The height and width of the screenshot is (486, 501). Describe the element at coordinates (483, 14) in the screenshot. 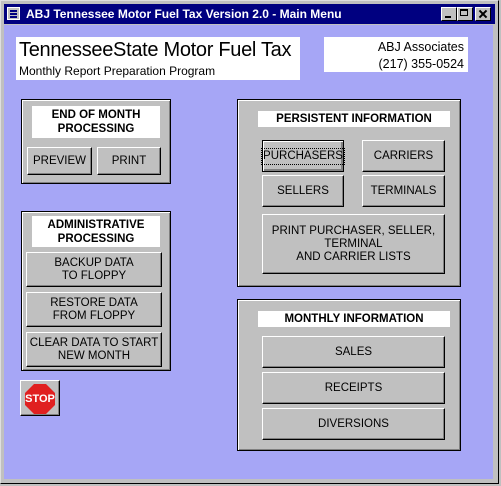

I see `close-button` at that location.